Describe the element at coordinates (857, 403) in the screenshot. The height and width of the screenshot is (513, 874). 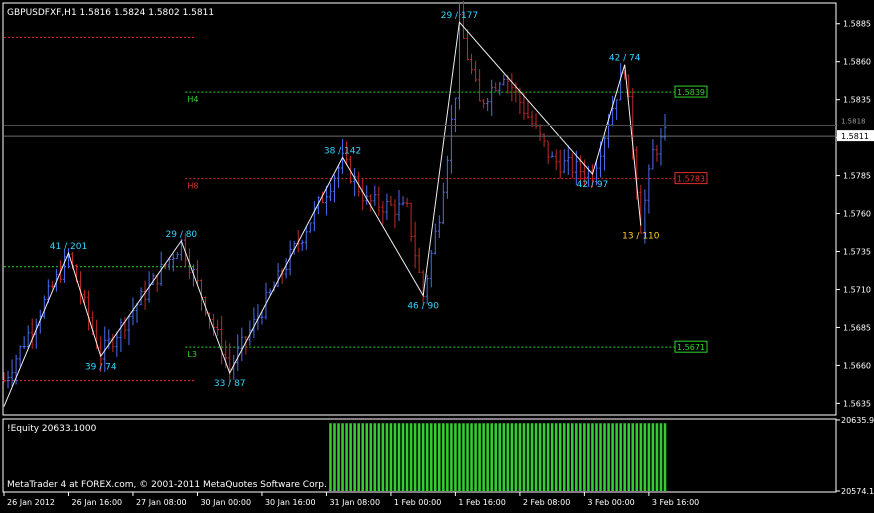
I see `y-tick-label: 1.5635` at that location.